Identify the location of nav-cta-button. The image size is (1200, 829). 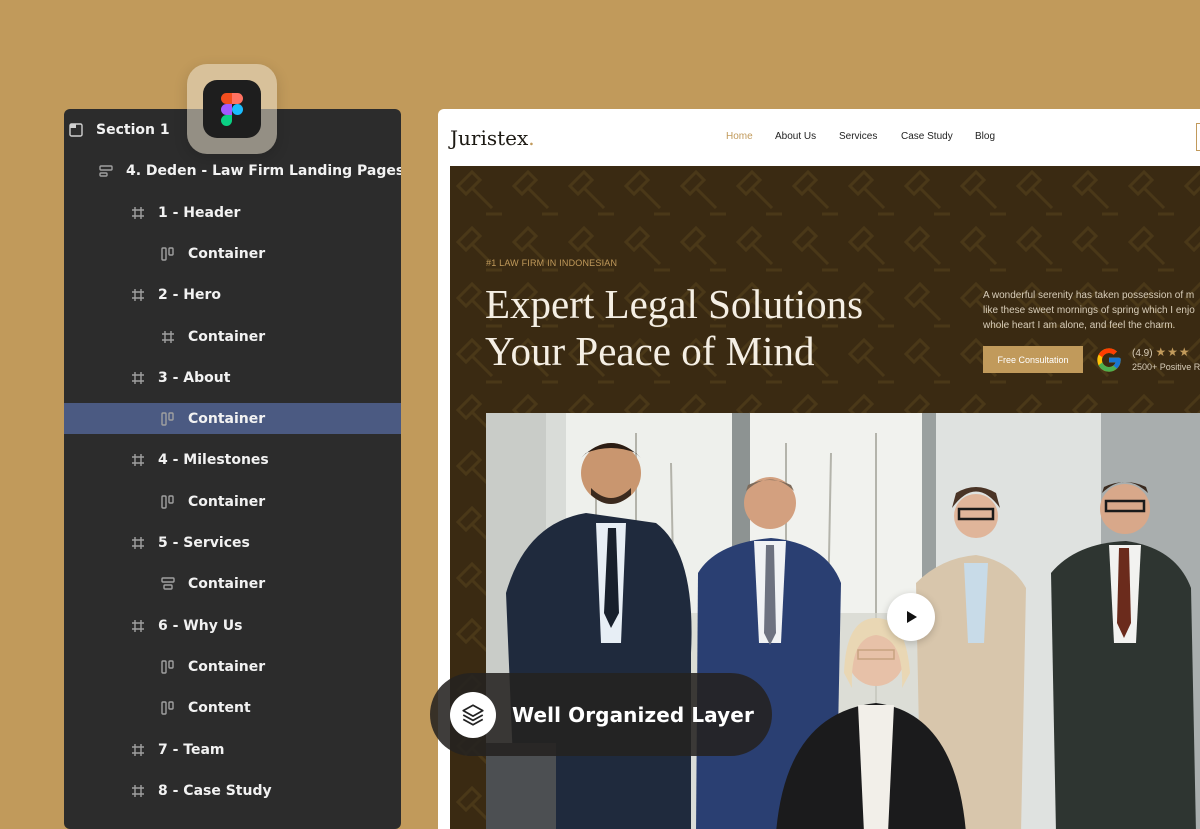
(1198, 137).